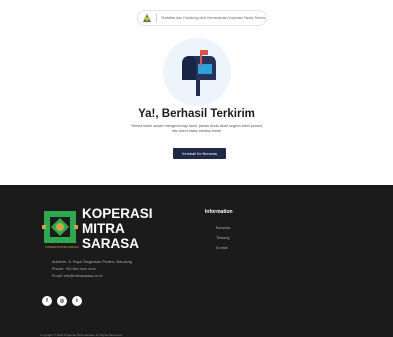  Describe the element at coordinates (219, 212) in the screenshot. I see `info-heading: Information` at that location.